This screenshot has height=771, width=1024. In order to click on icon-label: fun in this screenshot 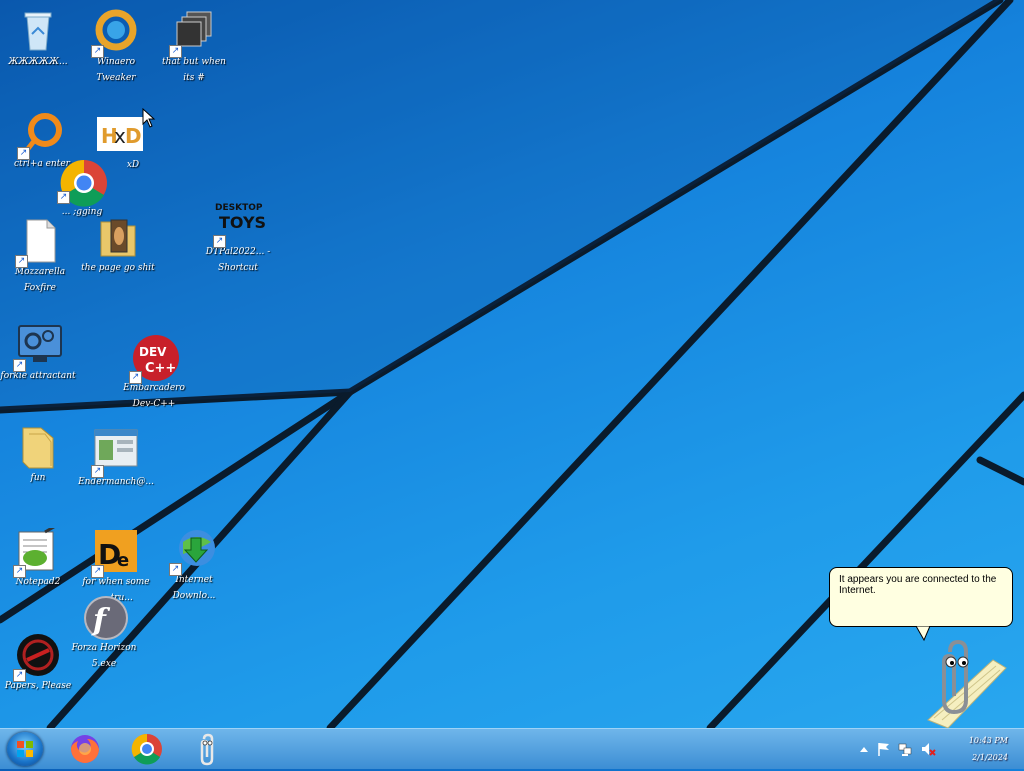, I will do `click(38, 478)`.